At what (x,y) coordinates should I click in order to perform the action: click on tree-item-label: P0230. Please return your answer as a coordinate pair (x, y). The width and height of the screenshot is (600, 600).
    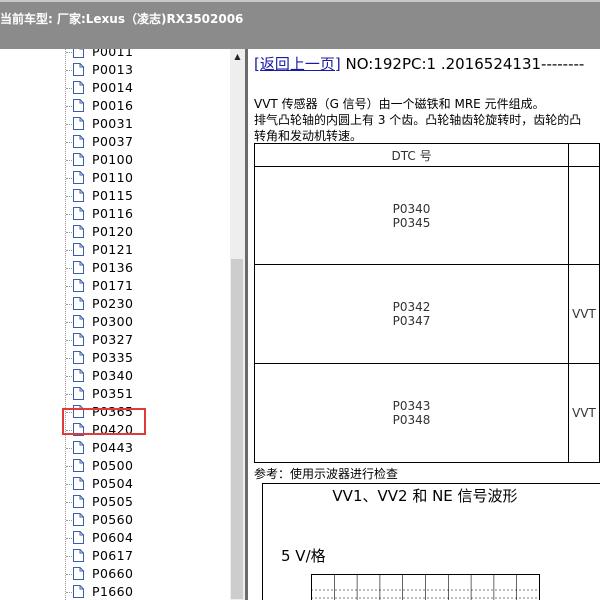
    Looking at the image, I should click on (113, 303).